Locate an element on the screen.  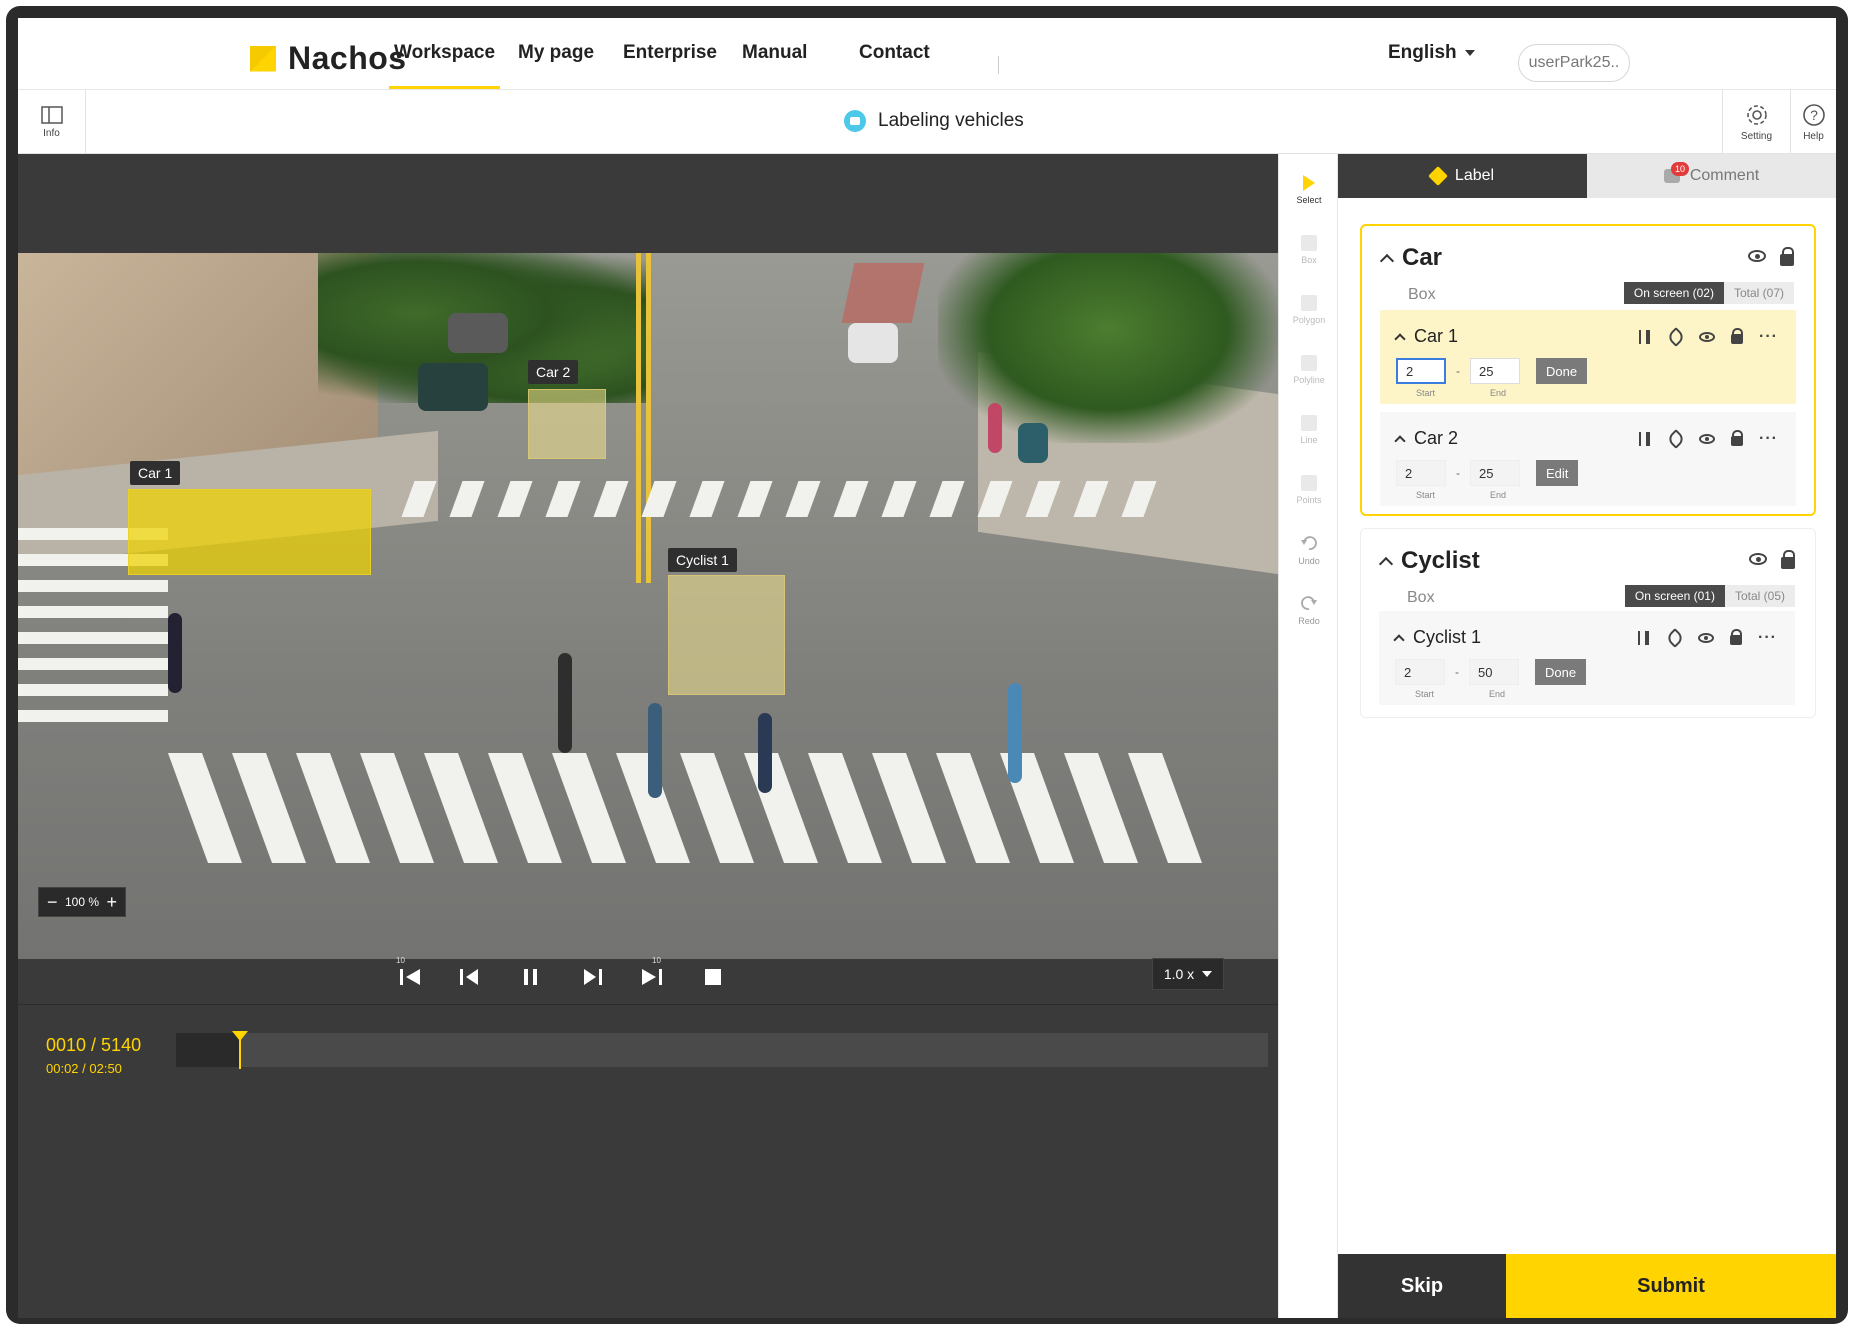
road-line is located at coordinates (638, 418).